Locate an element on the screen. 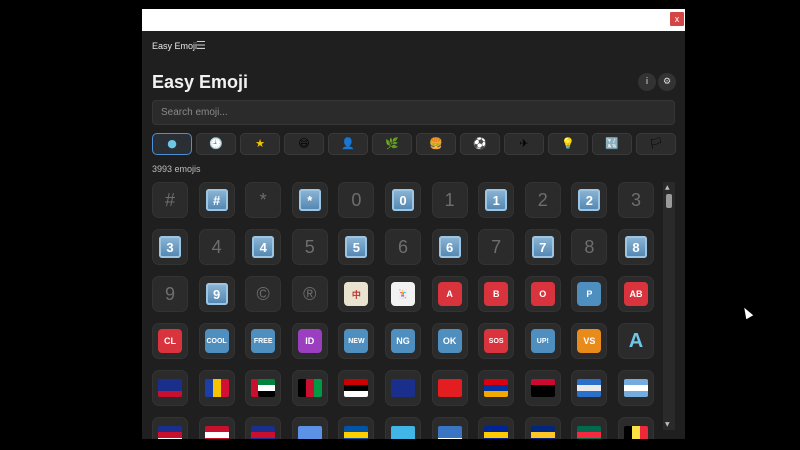 This screenshot has height=450, width=800. emoji-tile: ID is located at coordinates (309, 341).